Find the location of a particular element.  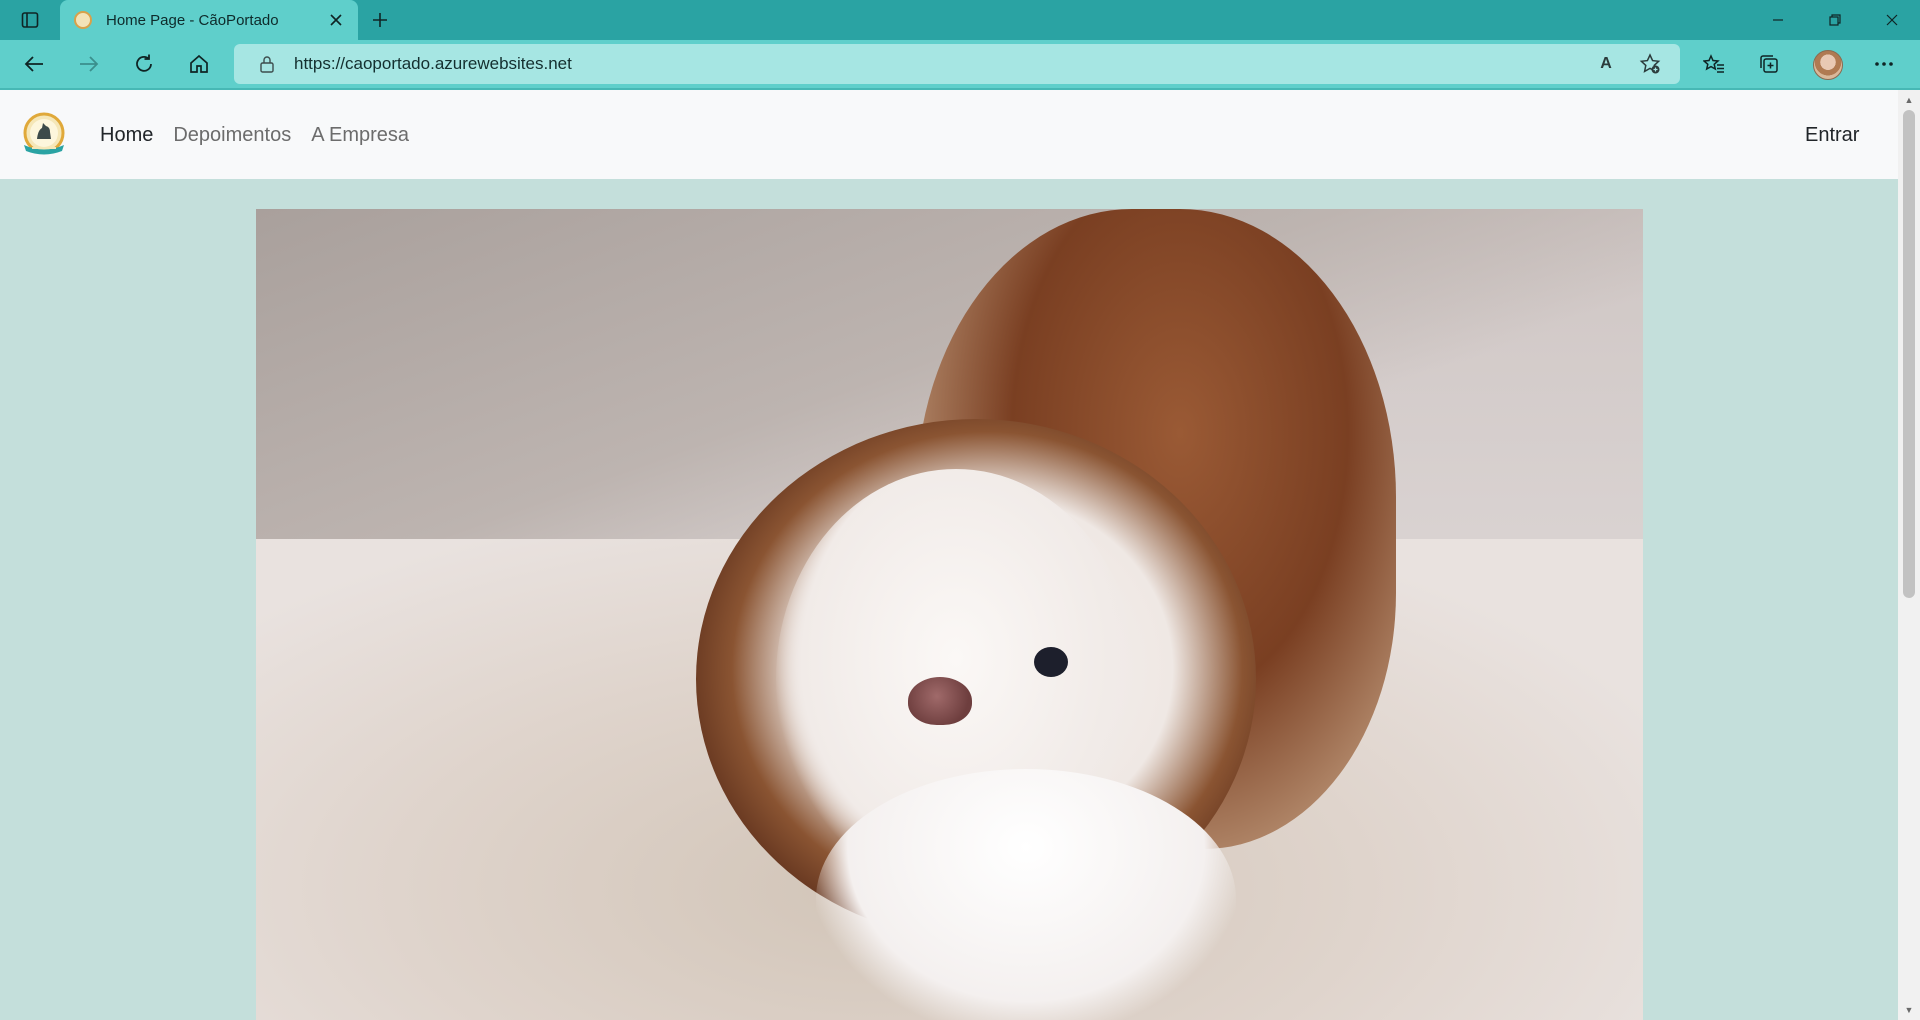

profile-avatar is located at coordinates (1828, 65).